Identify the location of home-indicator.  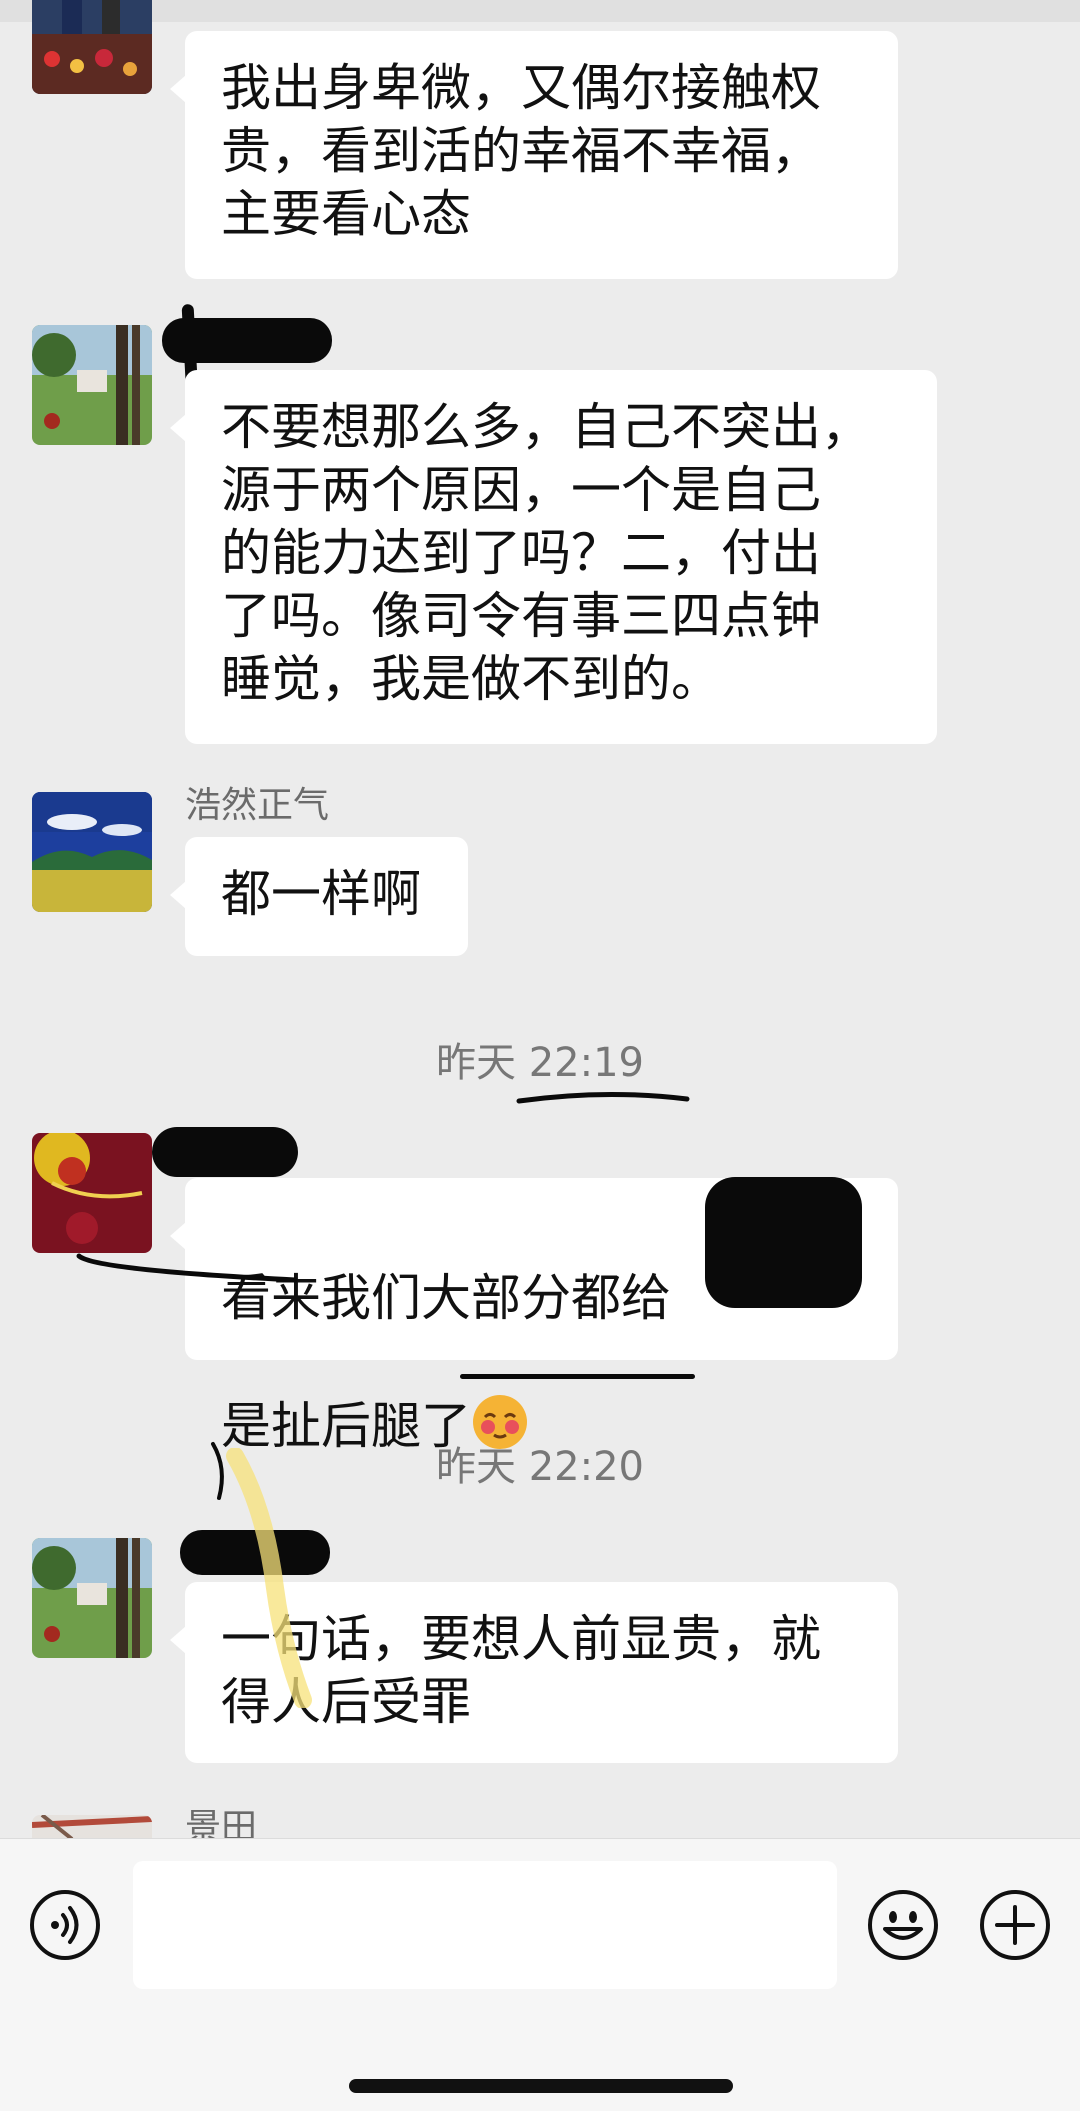
(541, 2086).